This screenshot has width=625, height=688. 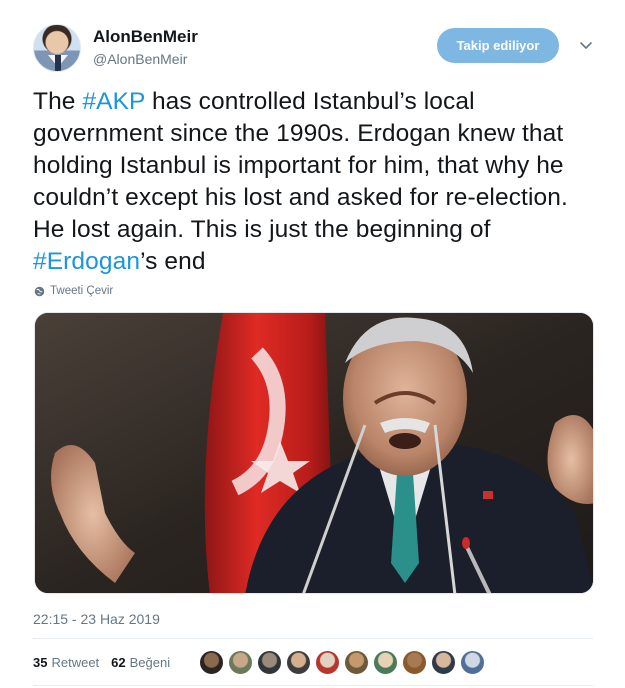 I want to click on author-avatar, so click(x=57, y=48).